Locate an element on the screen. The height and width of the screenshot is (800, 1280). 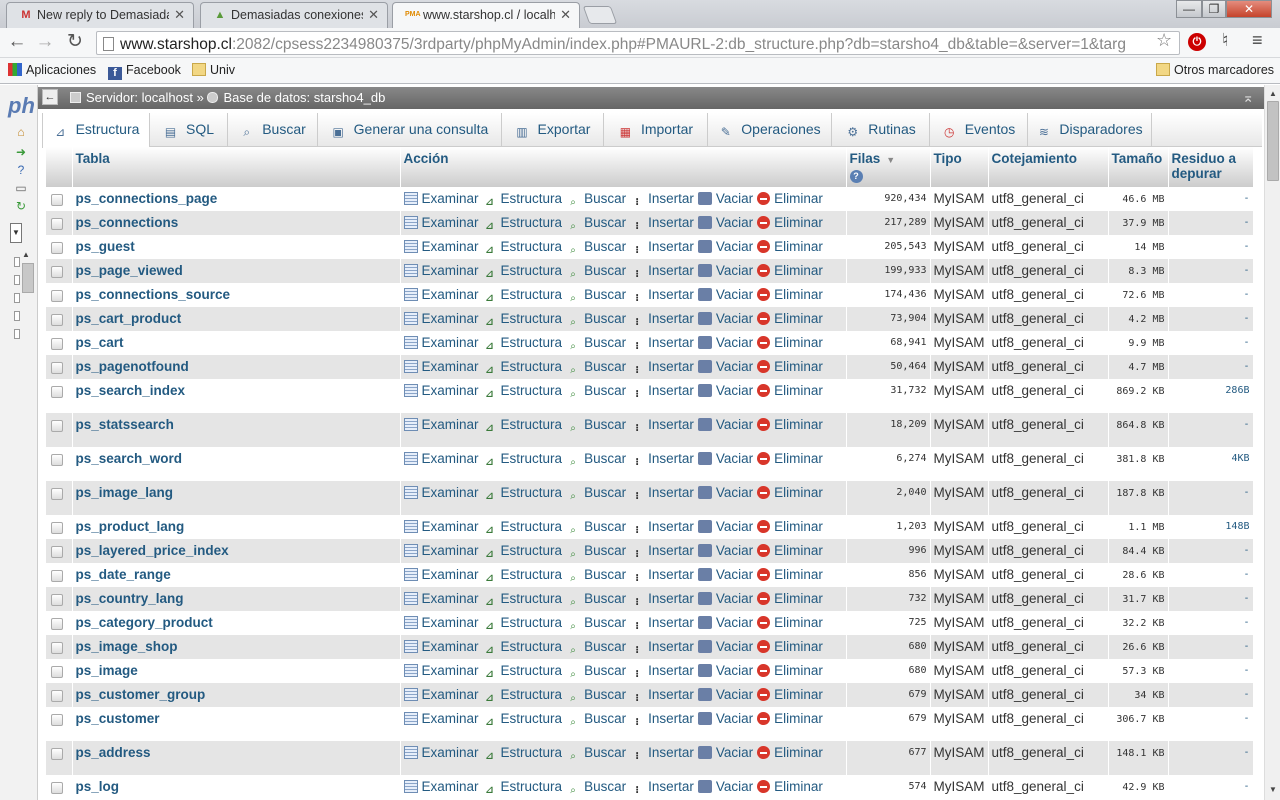
table-name-link: ps_connections_page is located at coordinates (236, 199).